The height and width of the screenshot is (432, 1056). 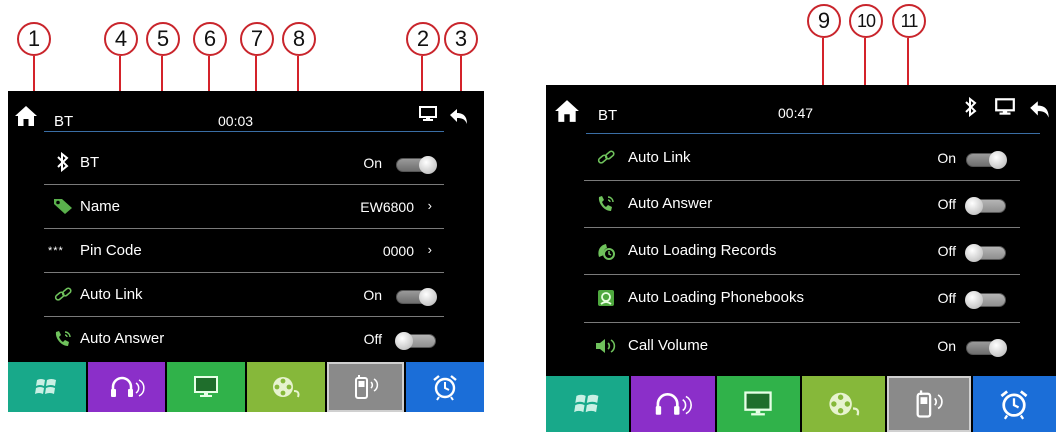 I want to click on call-volume-toggle, so click(x=986, y=348).